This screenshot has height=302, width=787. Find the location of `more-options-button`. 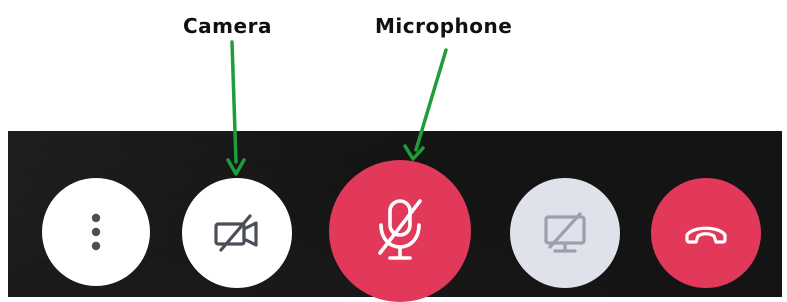

more-options-button is located at coordinates (96, 232).